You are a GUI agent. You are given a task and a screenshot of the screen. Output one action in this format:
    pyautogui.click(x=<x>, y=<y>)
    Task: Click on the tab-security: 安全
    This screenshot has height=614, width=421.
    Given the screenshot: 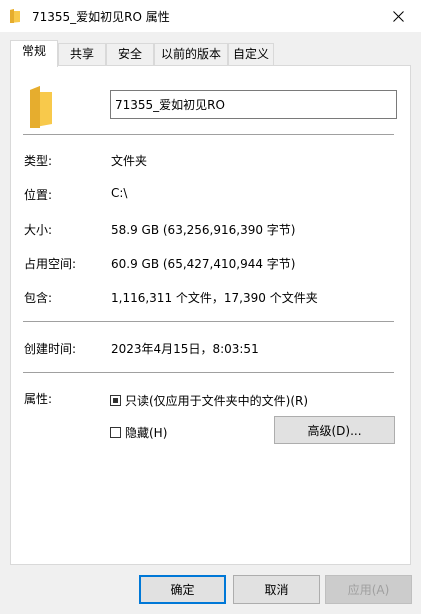 What is the action you would take?
    pyautogui.click(x=130, y=54)
    